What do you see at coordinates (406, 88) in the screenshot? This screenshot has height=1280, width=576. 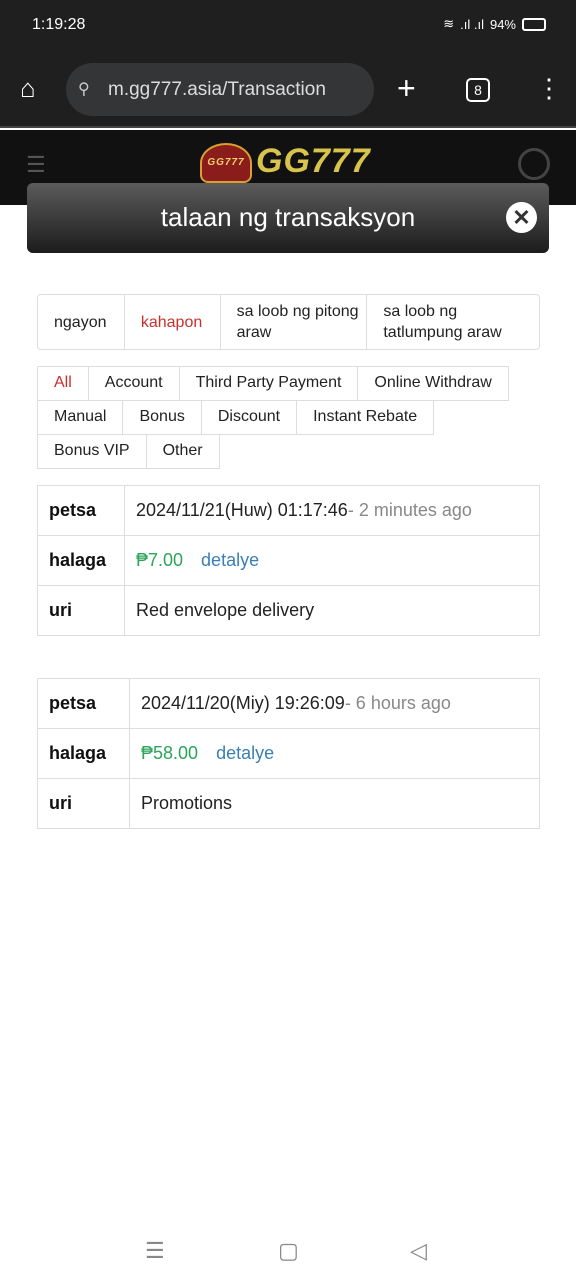 I see `new-tab-icon: +` at bounding box center [406, 88].